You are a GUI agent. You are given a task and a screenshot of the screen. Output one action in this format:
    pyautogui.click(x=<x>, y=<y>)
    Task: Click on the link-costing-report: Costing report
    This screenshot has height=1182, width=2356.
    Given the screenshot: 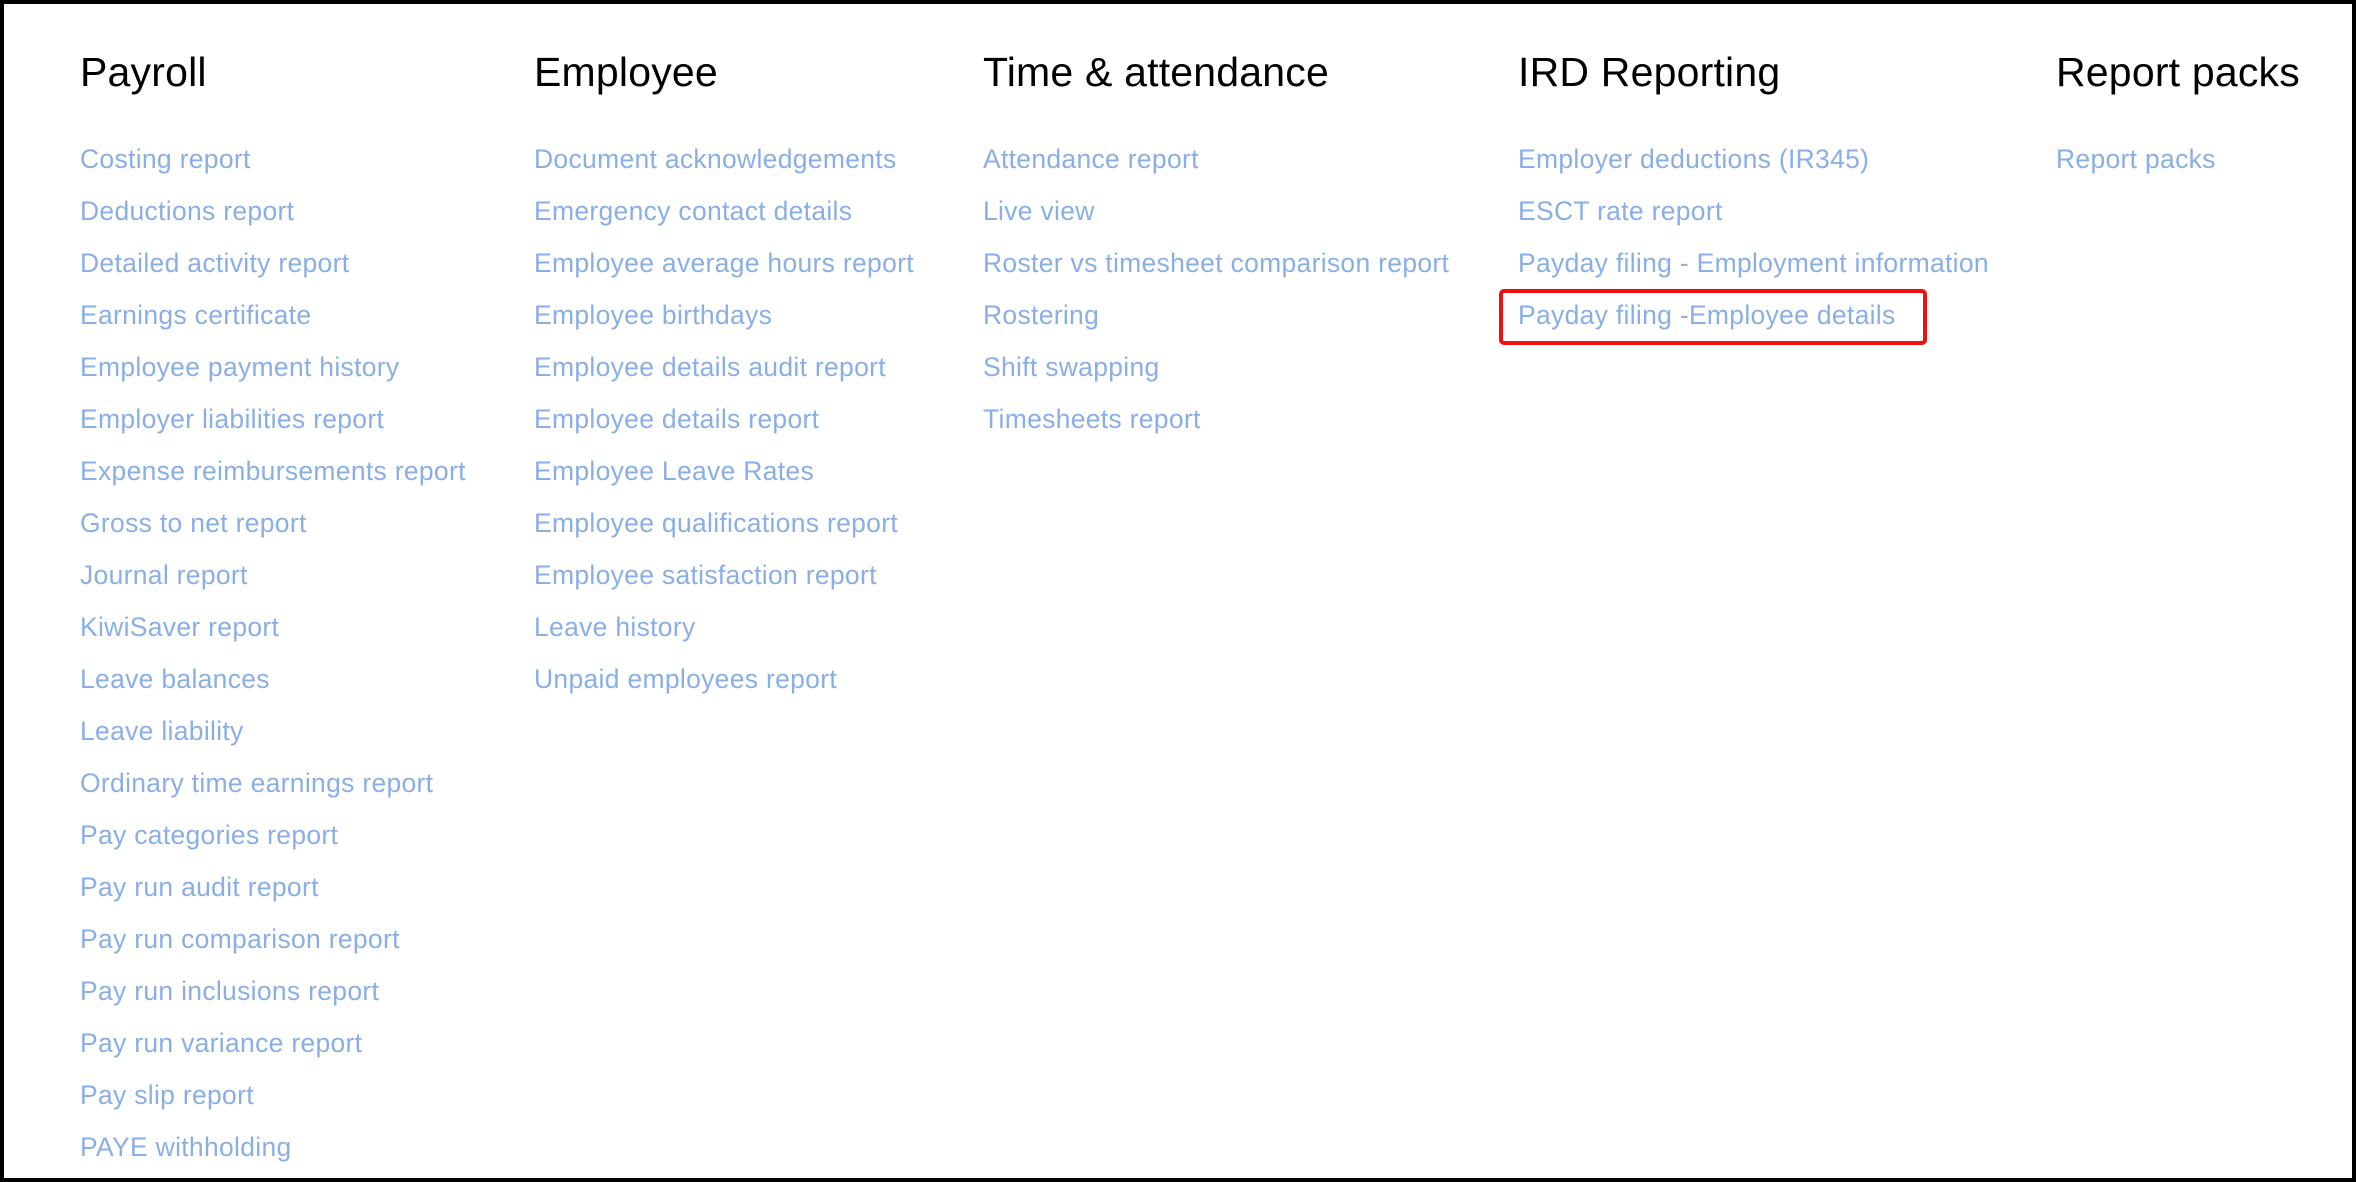 What is the action you would take?
    pyautogui.click(x=273, y=164)
    